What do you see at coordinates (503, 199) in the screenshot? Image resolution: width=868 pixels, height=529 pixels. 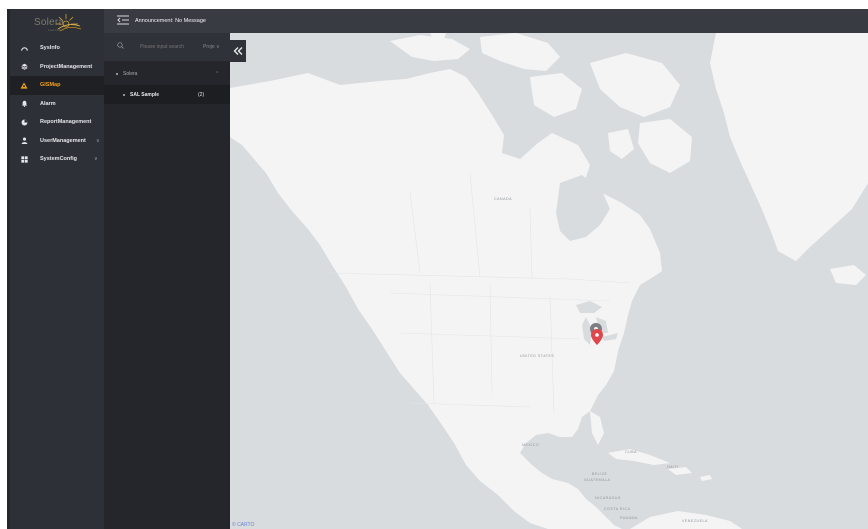 I see `map-label-canada: CANADA` at bounding box center [503, 199].